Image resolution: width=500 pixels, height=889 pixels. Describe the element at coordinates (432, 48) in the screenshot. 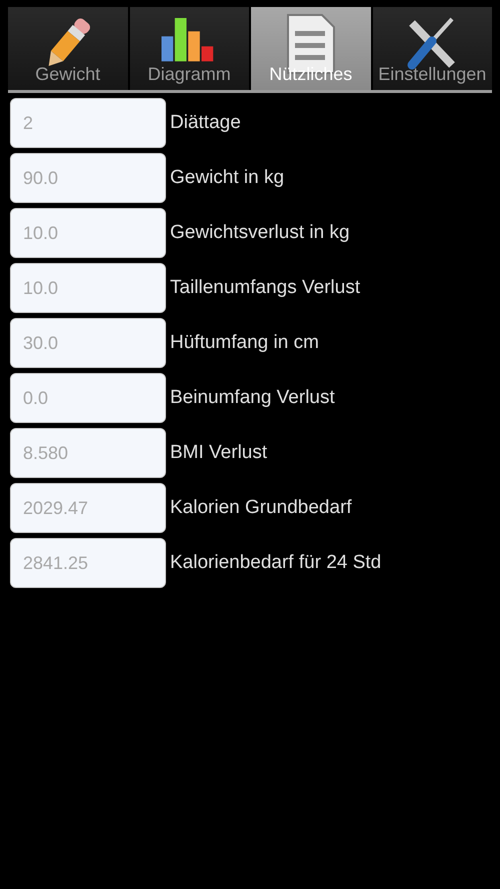

I see `tab: Einstellungen` at that location.